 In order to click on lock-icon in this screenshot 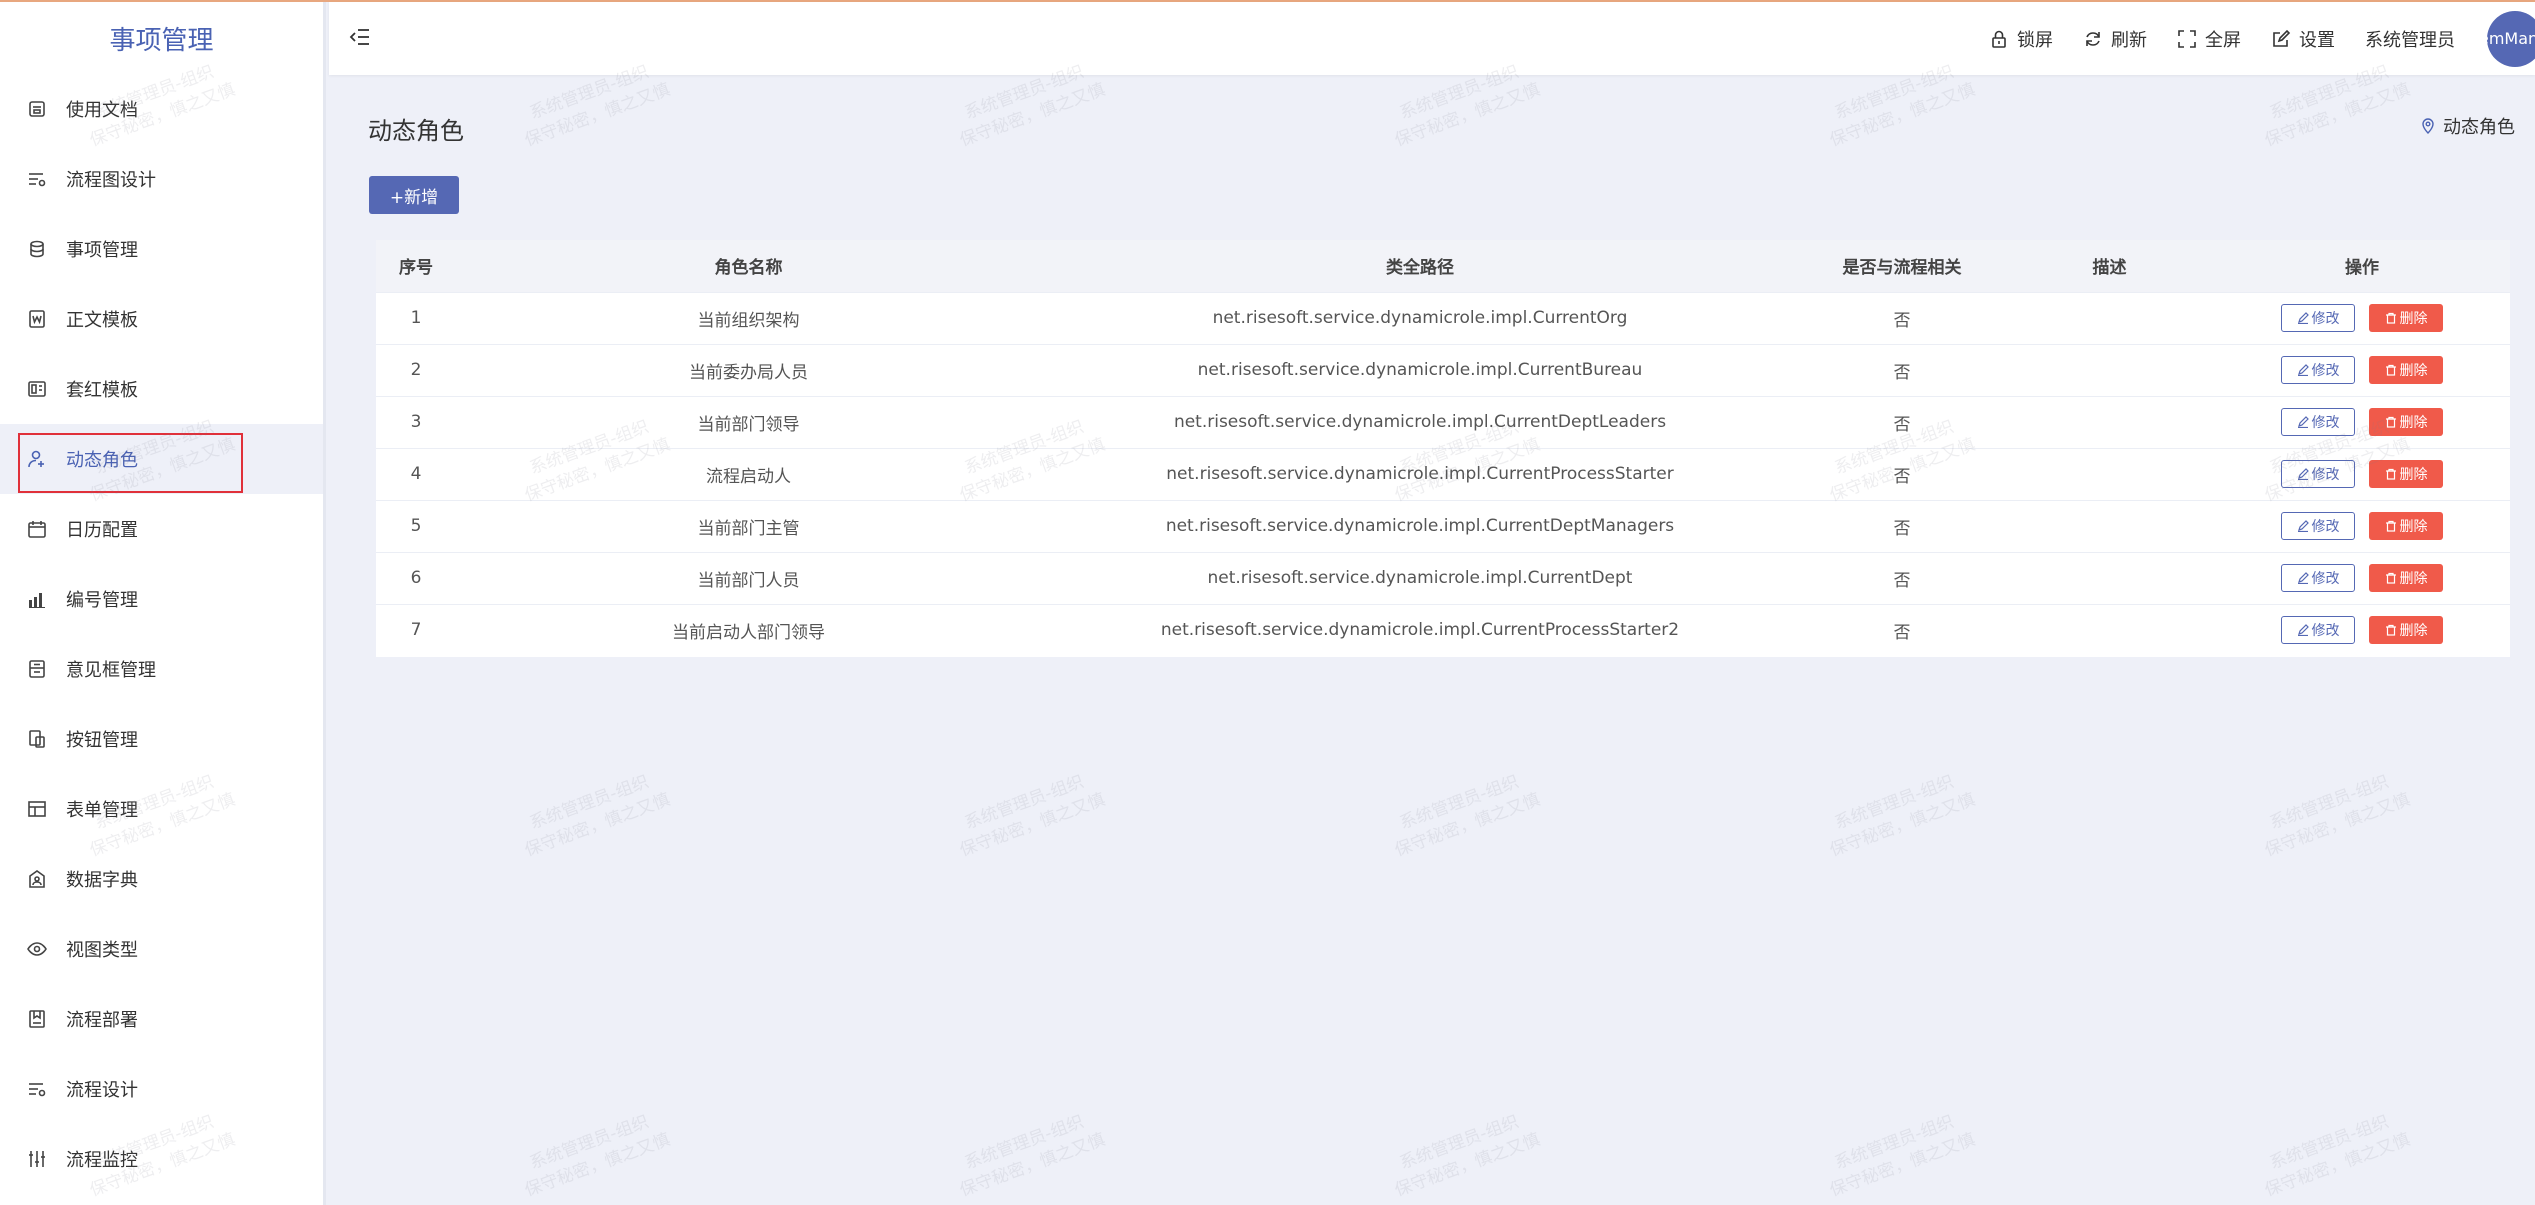, I will do `click(1999, 39)`.